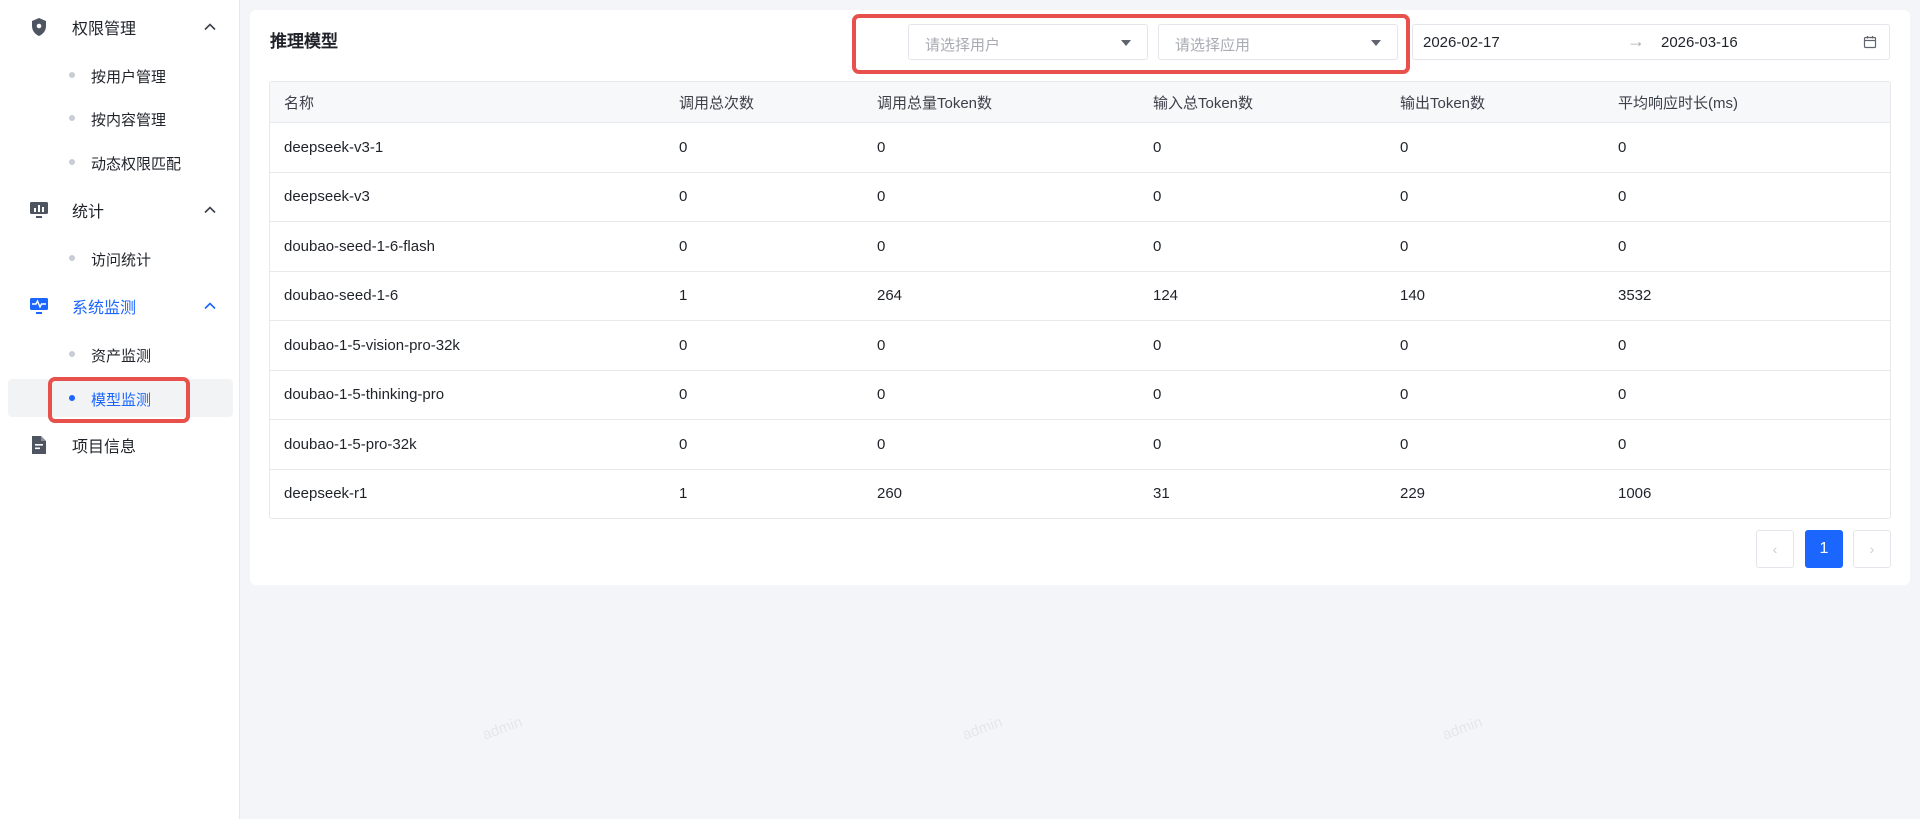 Image resolution: width=1920 pixels, height=819 pixels. I want to click on calendar-icon, so click(1870, 42).